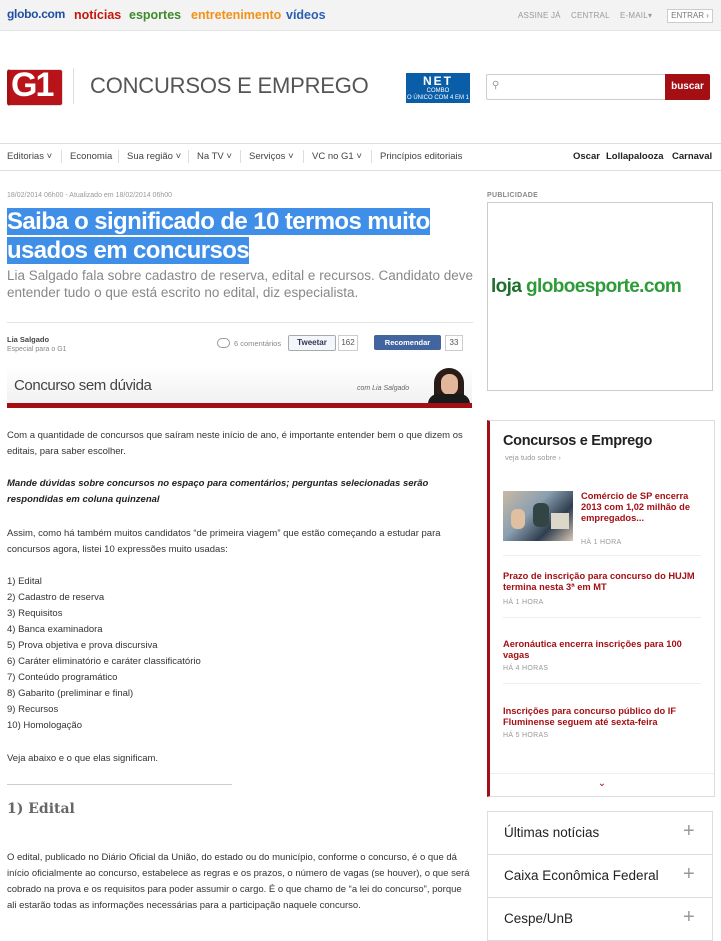  I want to click on email-link: E-MAIL, so click(634, 15).